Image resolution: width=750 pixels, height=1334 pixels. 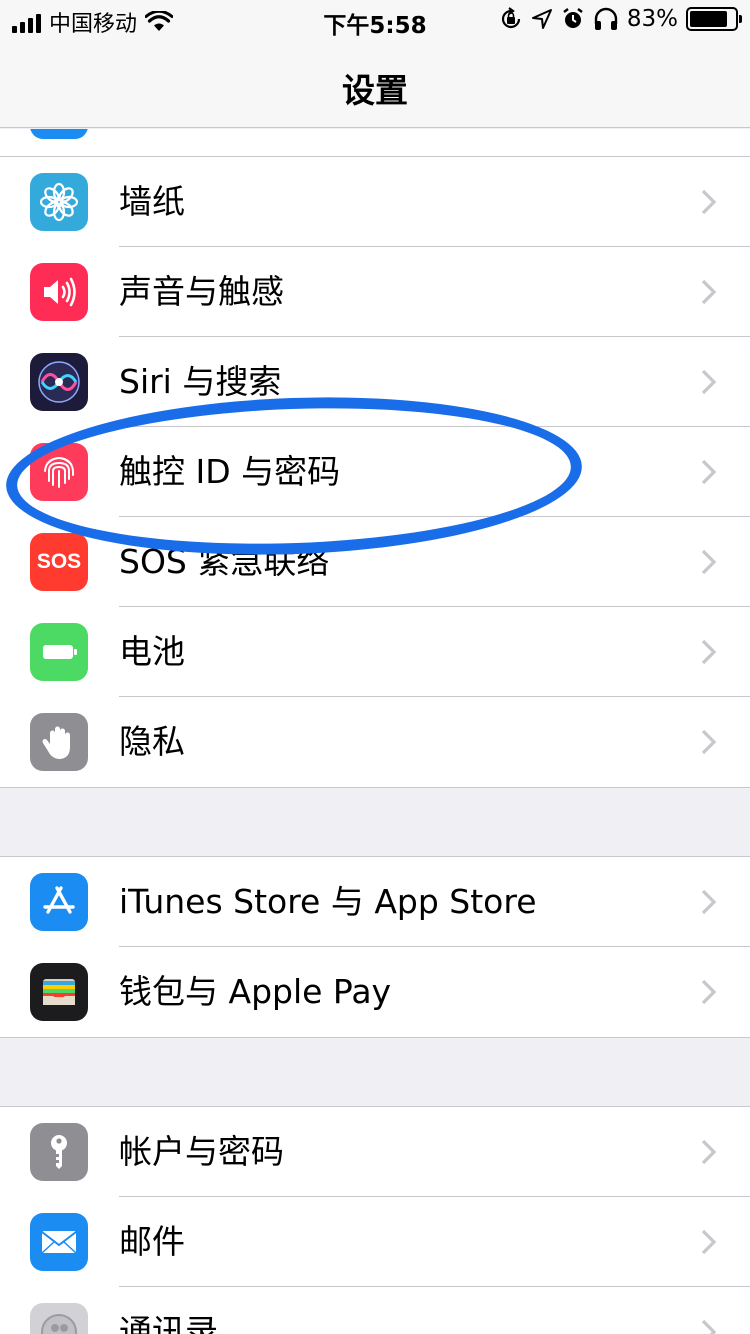 I want to click on settings-row-wallpaper: 墙纸, so click(x=375, y=202).